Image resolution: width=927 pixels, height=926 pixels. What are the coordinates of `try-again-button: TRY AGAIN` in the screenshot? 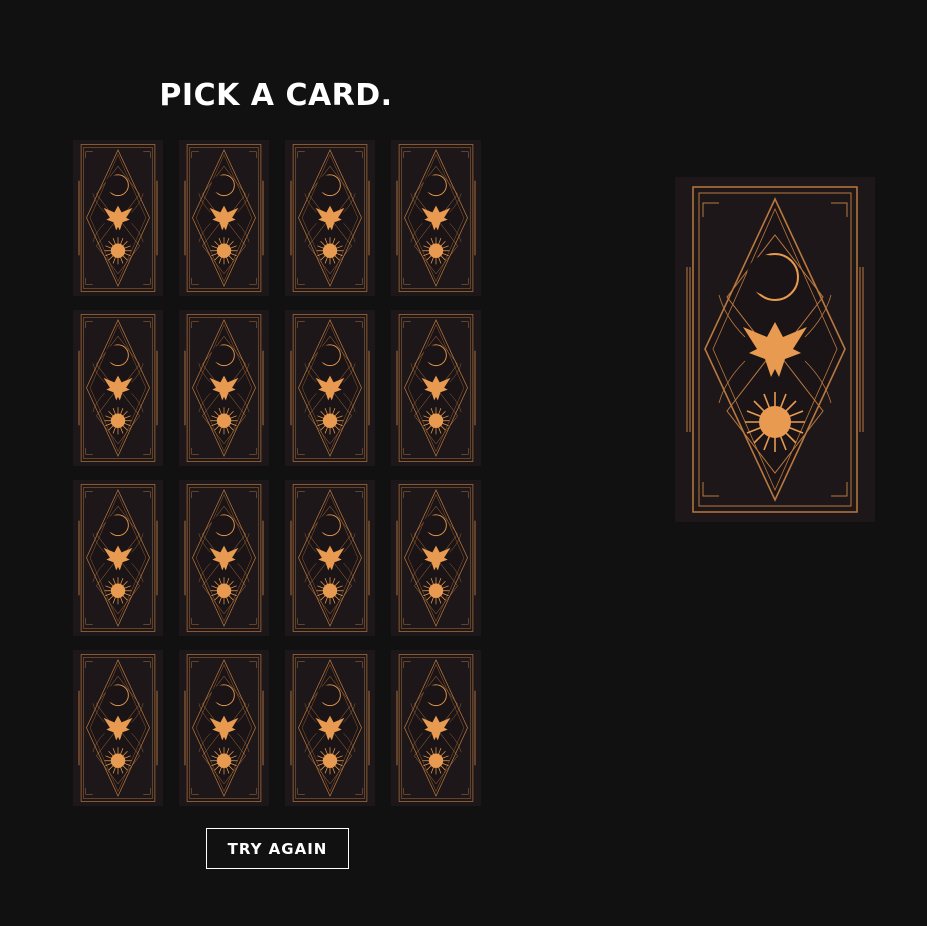 It's located at (277, 848).